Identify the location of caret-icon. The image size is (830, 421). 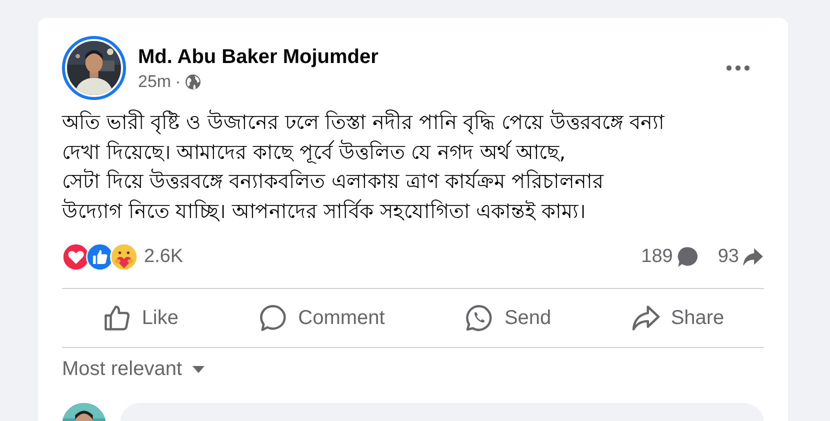
(199, 369).